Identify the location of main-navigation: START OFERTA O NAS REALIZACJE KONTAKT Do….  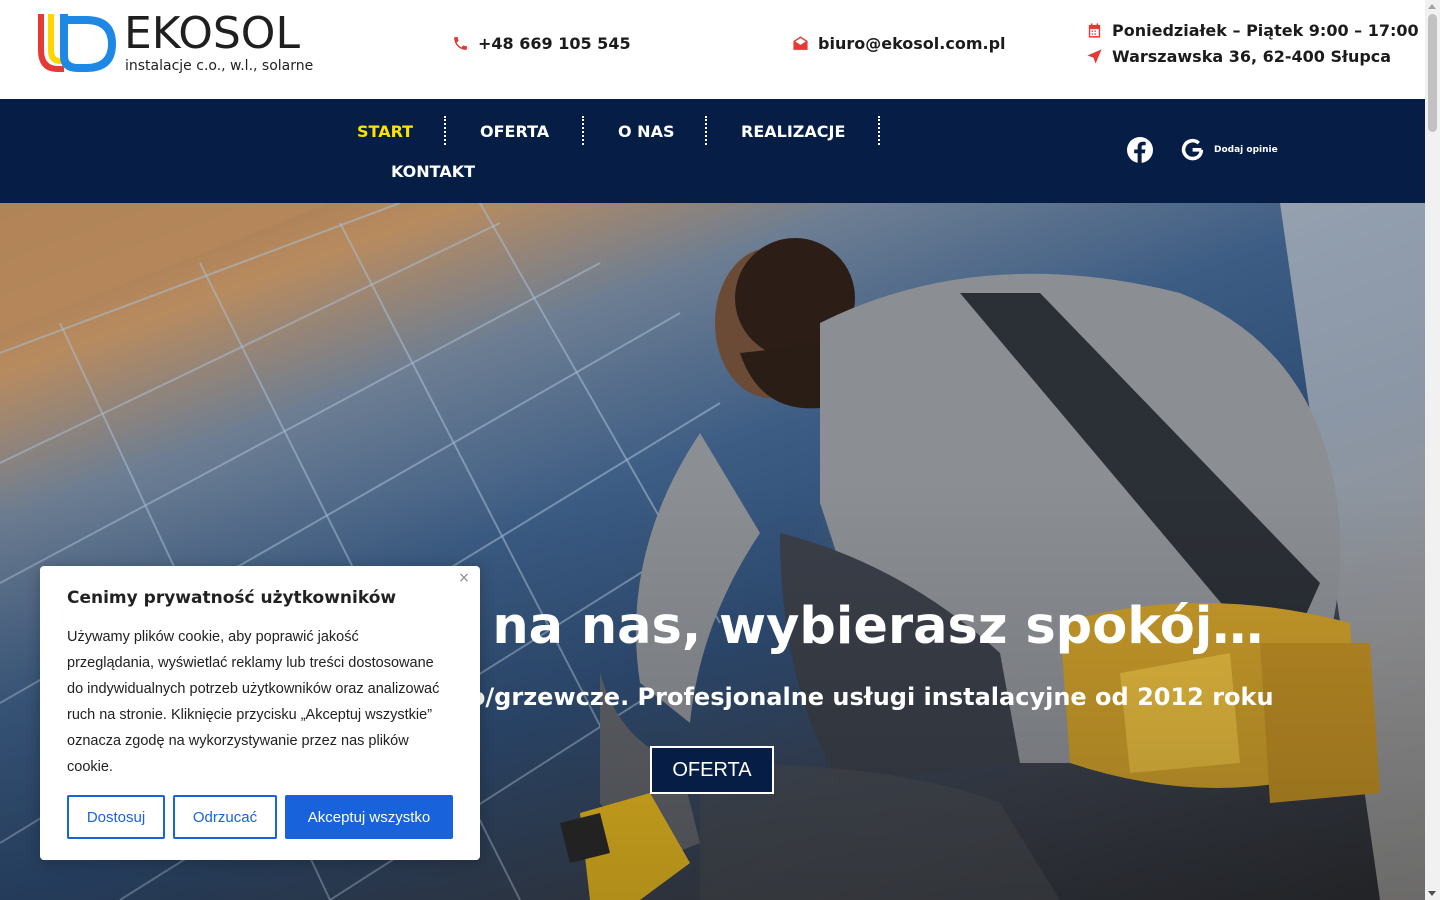
(712, 151).